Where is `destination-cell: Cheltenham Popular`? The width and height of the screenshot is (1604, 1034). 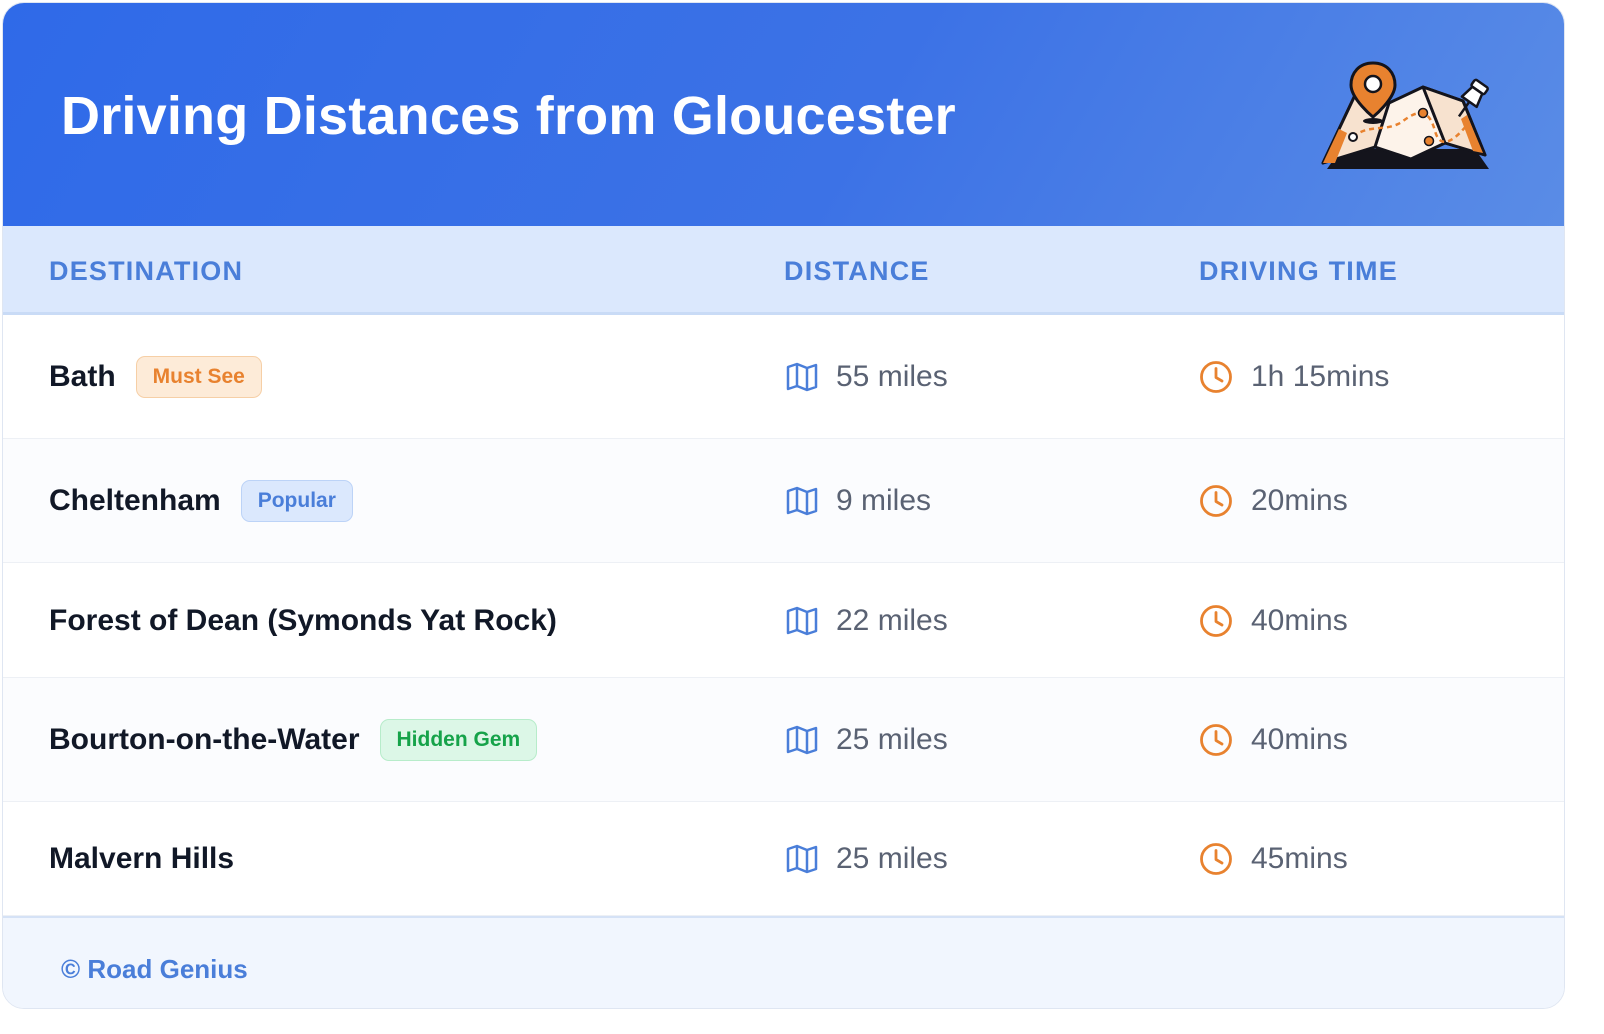 destination-cell: Cheltenham Popular is located at coordinates (201, 501).